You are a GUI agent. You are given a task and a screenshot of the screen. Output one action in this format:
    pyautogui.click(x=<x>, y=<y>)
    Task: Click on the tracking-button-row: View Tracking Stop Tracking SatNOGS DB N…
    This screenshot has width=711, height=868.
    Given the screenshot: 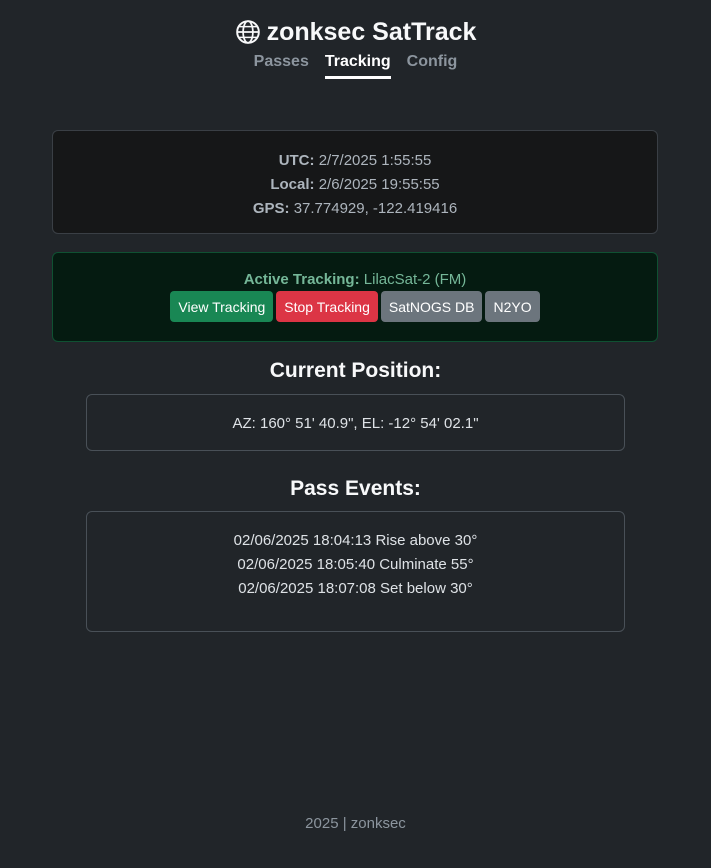 What is the action you would take?
    pyautogui.click(x=355, y=306)
    